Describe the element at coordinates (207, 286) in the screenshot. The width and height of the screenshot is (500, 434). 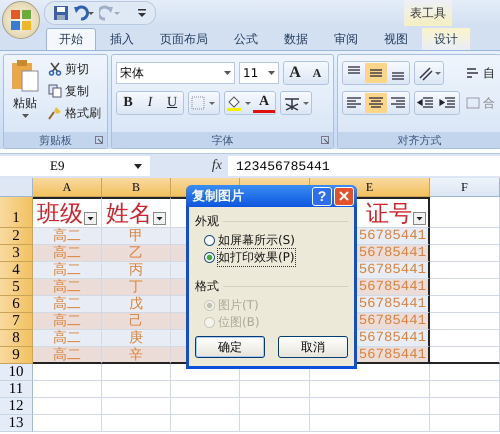
I see `group-label: 格式` at that location.